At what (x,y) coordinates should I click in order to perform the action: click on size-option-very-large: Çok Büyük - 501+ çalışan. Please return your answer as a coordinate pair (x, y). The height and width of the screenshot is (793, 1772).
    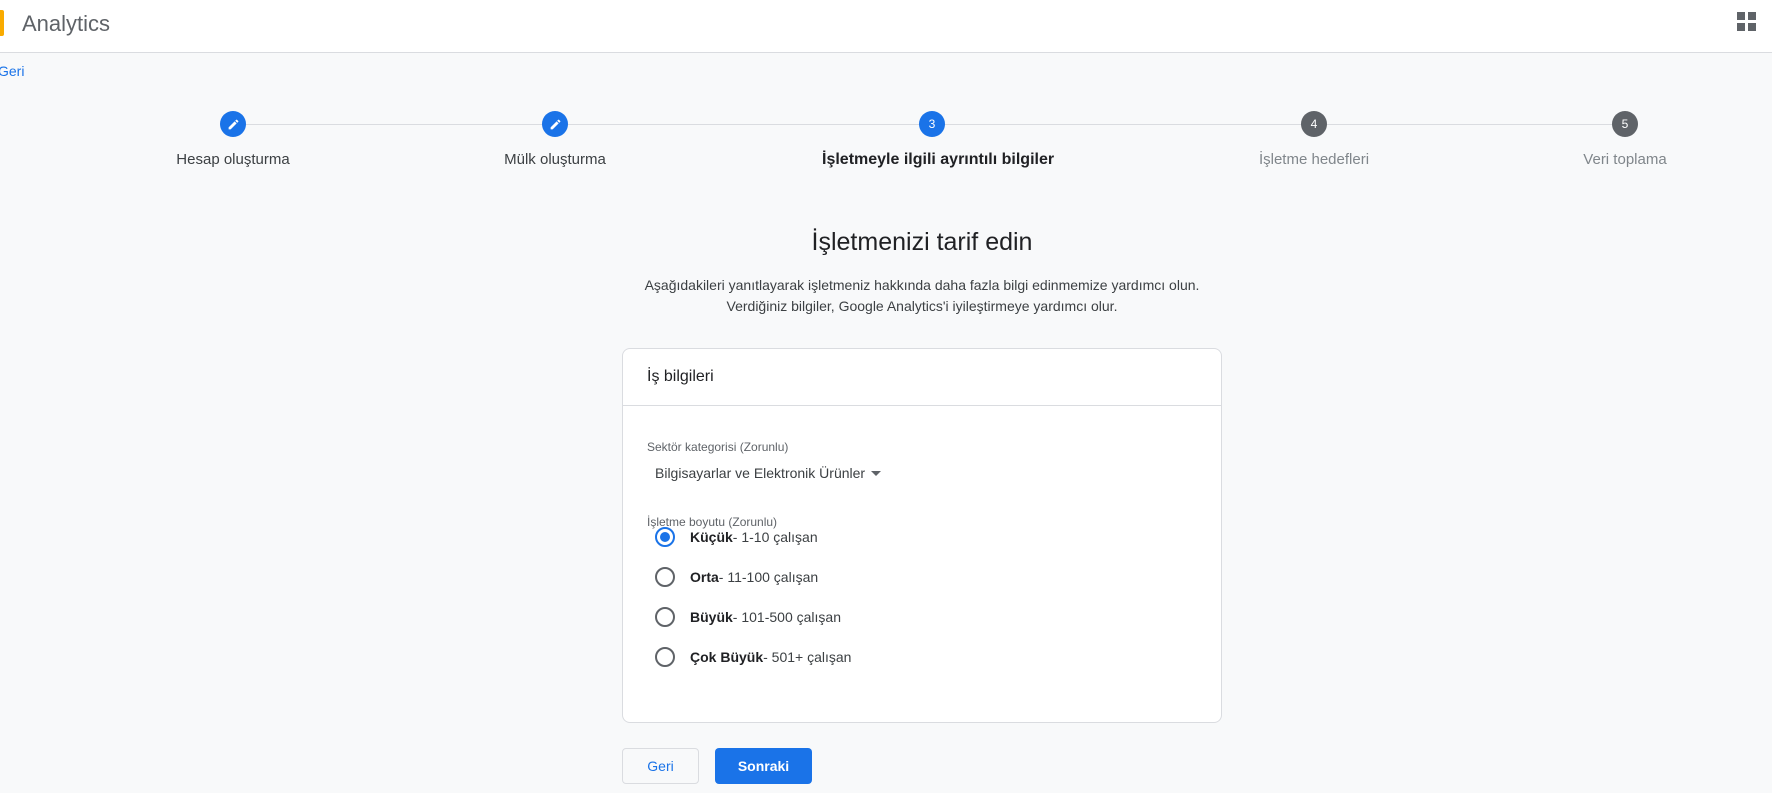
    Looking at the image, I should click on (753, 657).